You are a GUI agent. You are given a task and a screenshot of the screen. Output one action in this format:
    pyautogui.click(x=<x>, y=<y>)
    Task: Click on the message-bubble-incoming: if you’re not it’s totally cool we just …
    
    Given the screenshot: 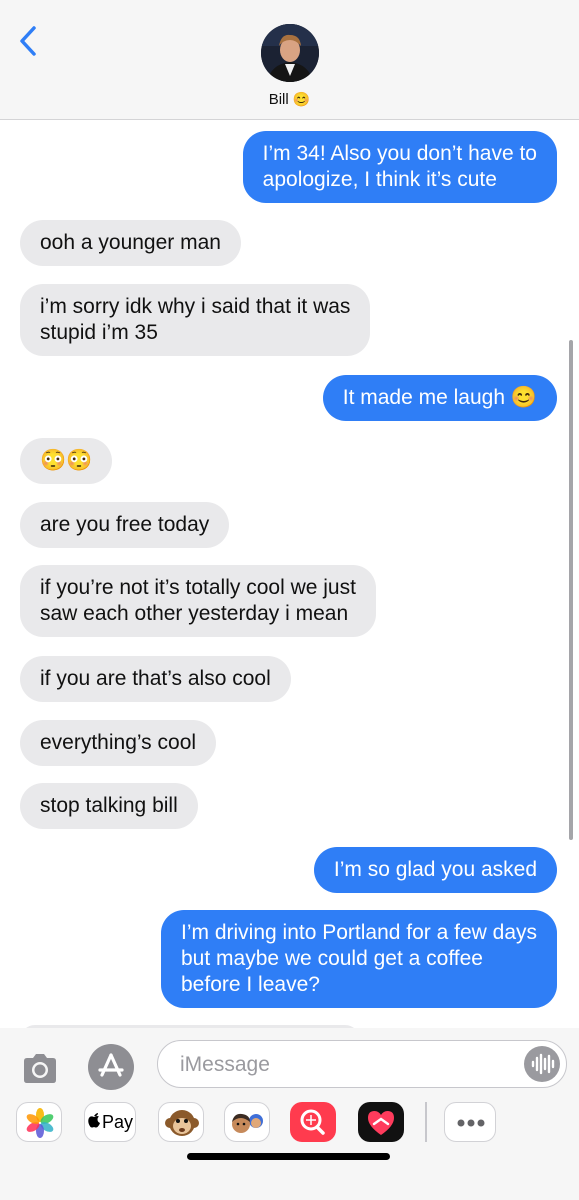 What is the action you would take?
    pyautogui.click(x=198, y=601)
    